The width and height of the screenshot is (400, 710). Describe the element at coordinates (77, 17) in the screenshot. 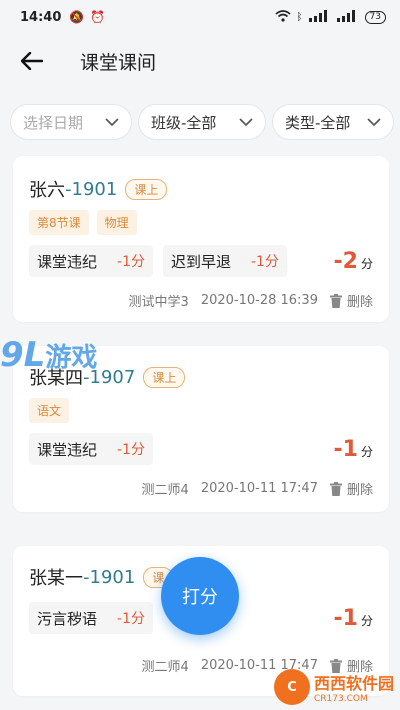

I see `mute-icon: 🔕` at that location.